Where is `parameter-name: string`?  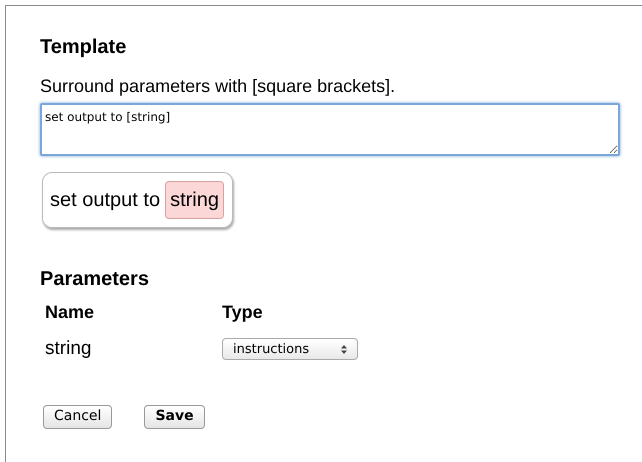
parameter-name: string is located at coordinates (68, 349).